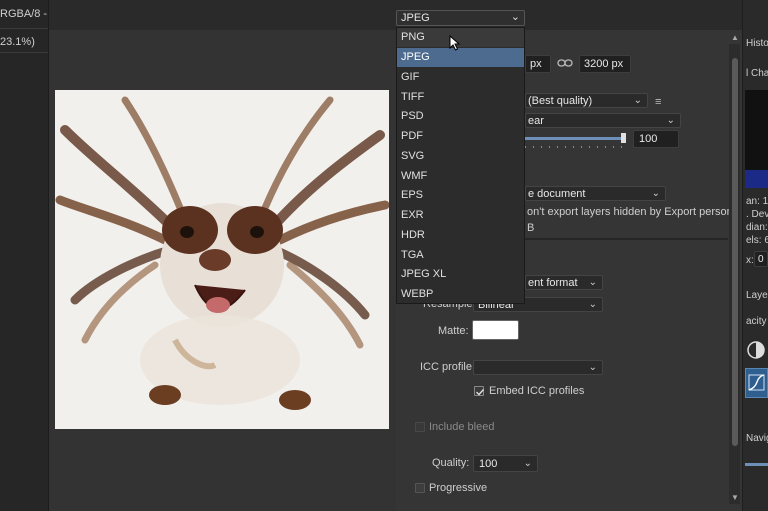  What do you see at coordinates (24, 255) in the screenshot?
I see `app-left-strip` at bounding box center [24, 255].